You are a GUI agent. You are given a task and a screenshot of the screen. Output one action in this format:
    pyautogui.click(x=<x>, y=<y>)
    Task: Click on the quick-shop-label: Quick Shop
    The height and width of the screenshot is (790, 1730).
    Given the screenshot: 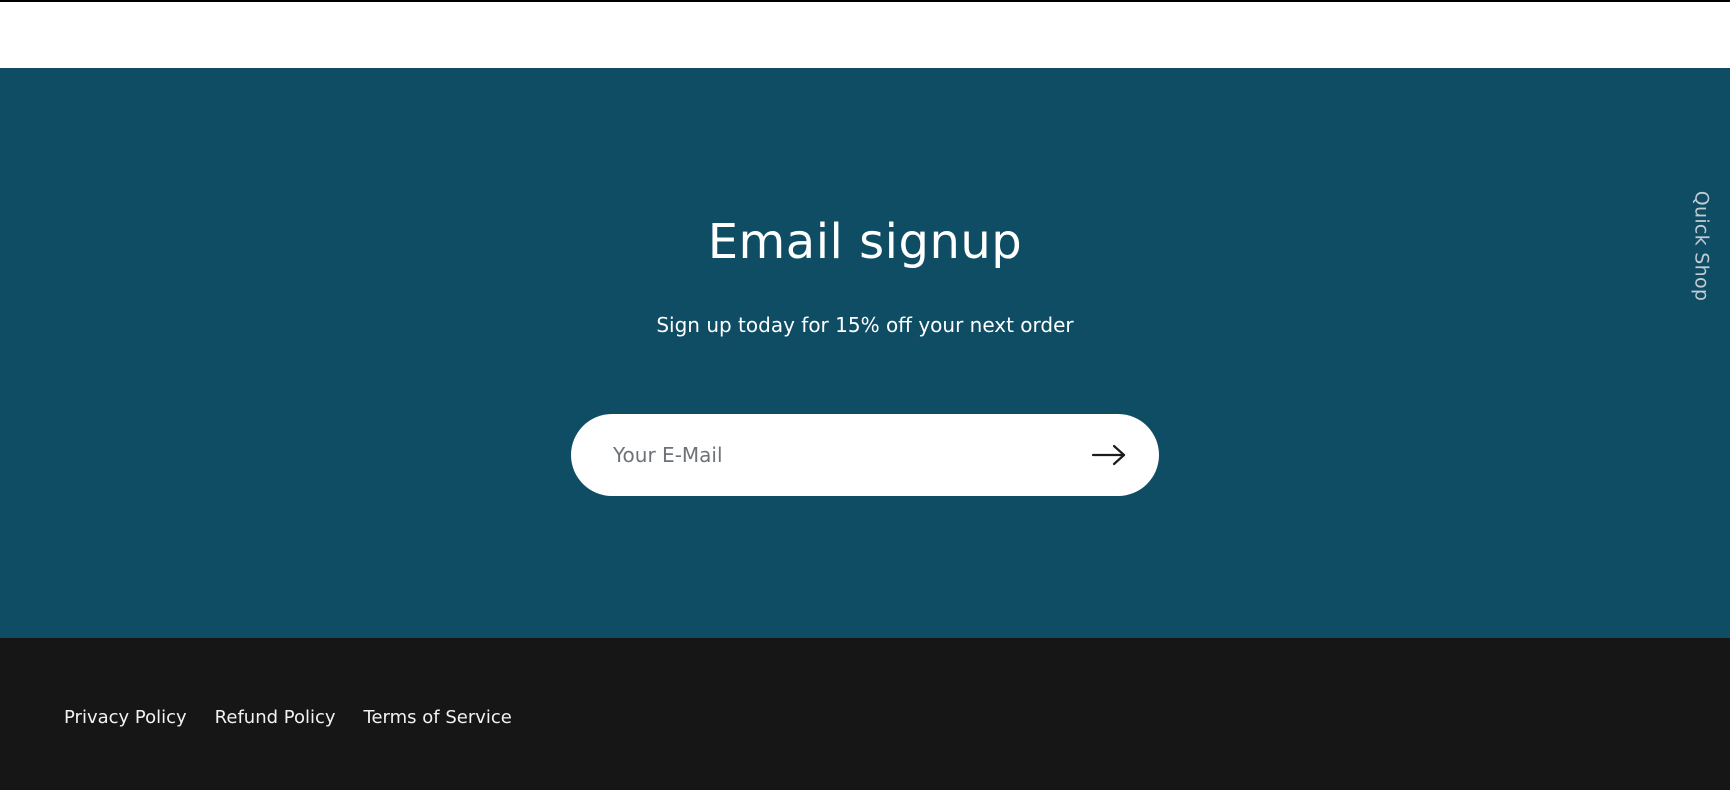 What is the action you would take?
    pyautogui.click(x=1701, y=245)
    